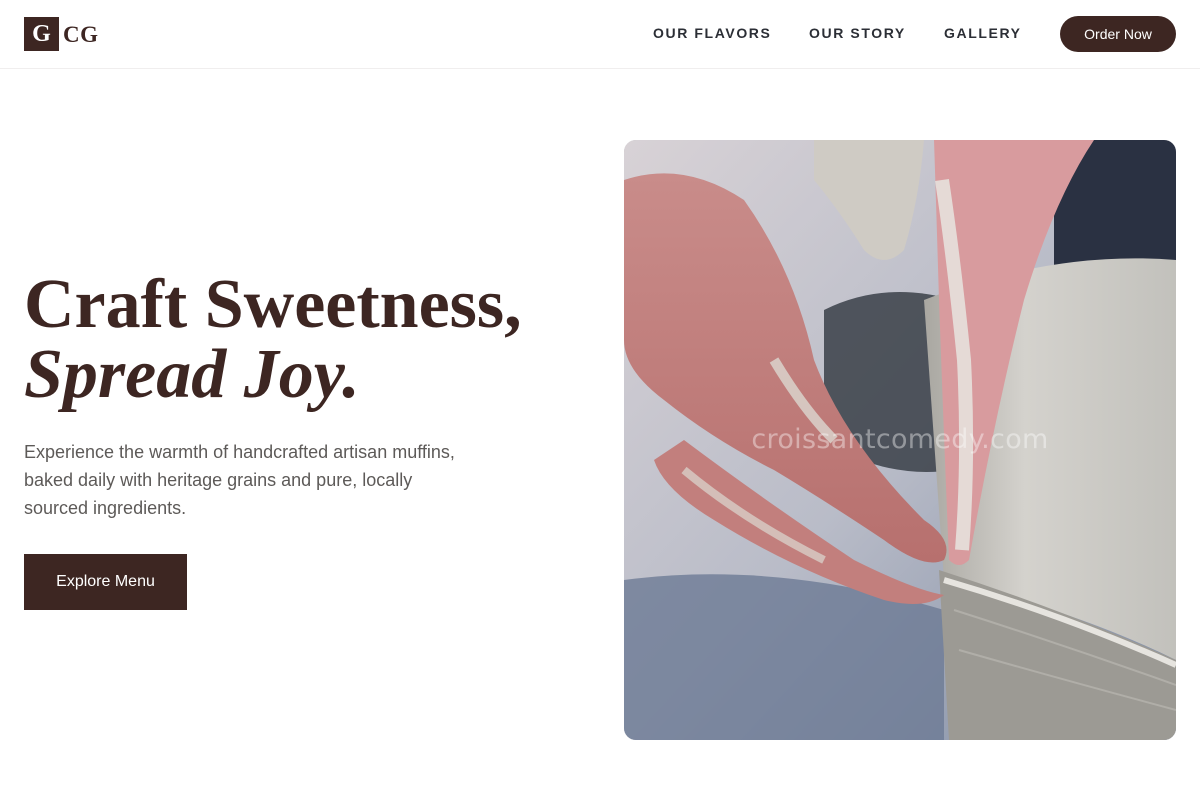  I want to click on hero-title-line2: Spread Joy., so click(192, 374).